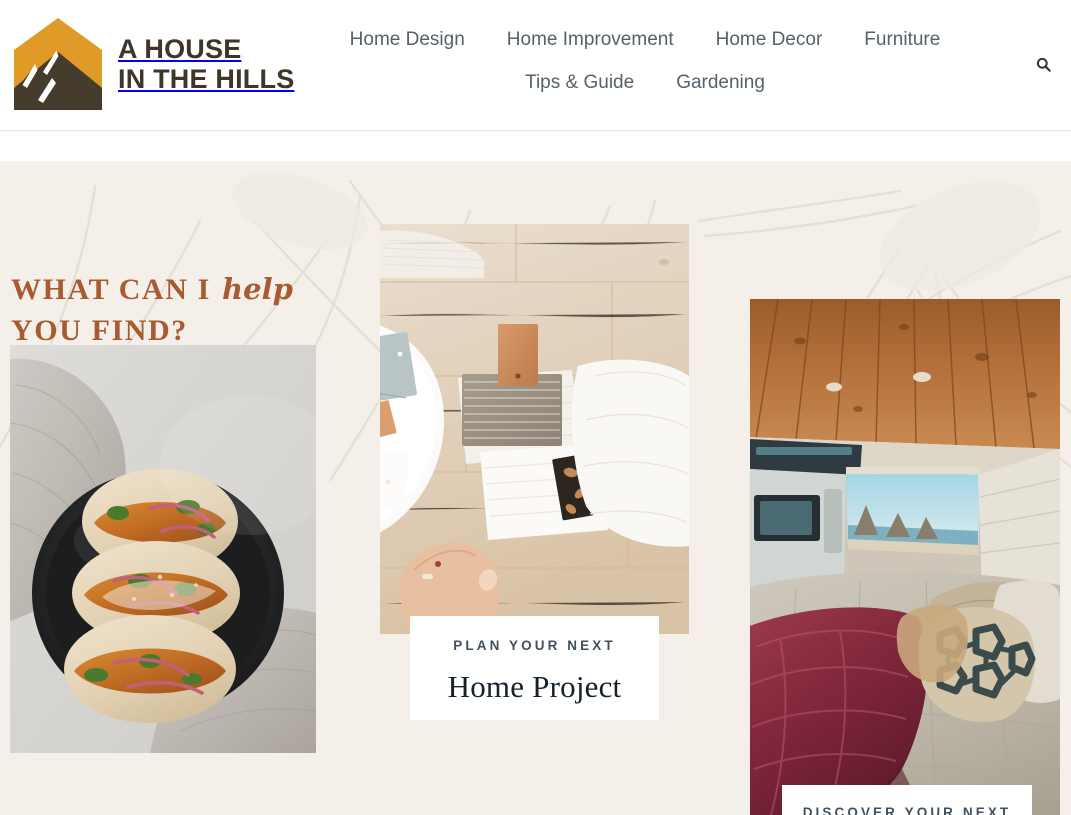  Describe the element at coordinates (161, 310) in the screenshot. I see `hero-heading: What can i help you find?` at that location.